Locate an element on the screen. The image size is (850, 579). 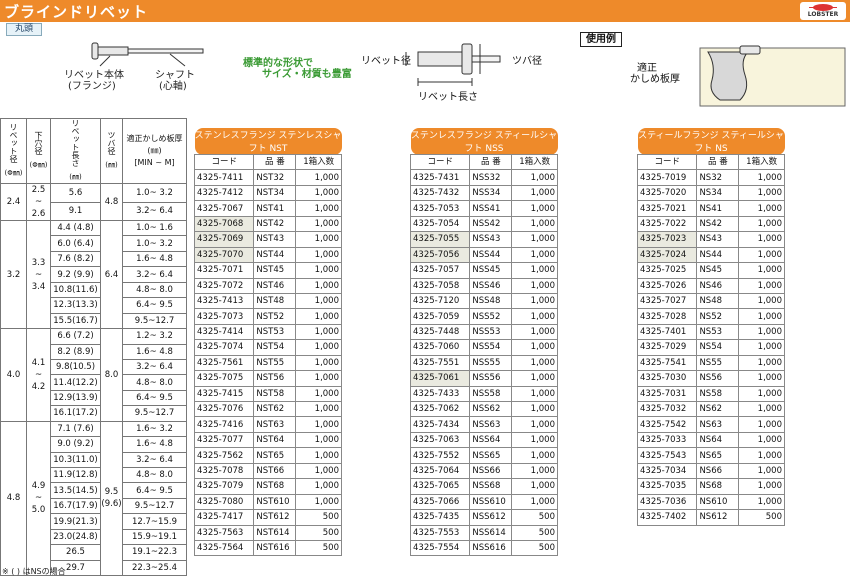
spec-flange: 4.8 is located at coordinates (111, 202).